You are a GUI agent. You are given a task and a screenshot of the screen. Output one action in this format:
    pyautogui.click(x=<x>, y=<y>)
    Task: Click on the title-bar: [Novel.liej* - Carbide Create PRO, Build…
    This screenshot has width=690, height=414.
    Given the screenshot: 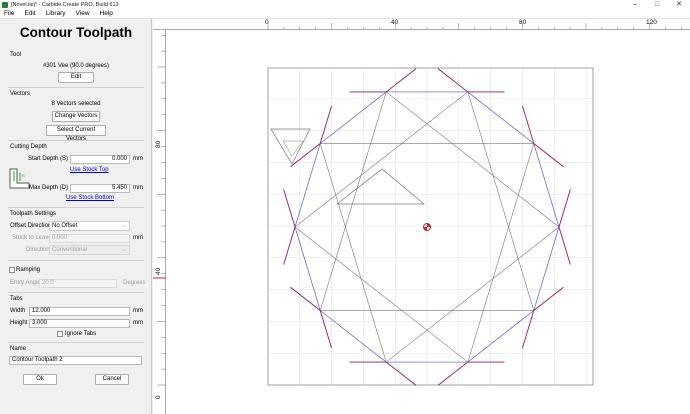 What is the action you would take?
    pyautogui.click(x=345, y=4)
    